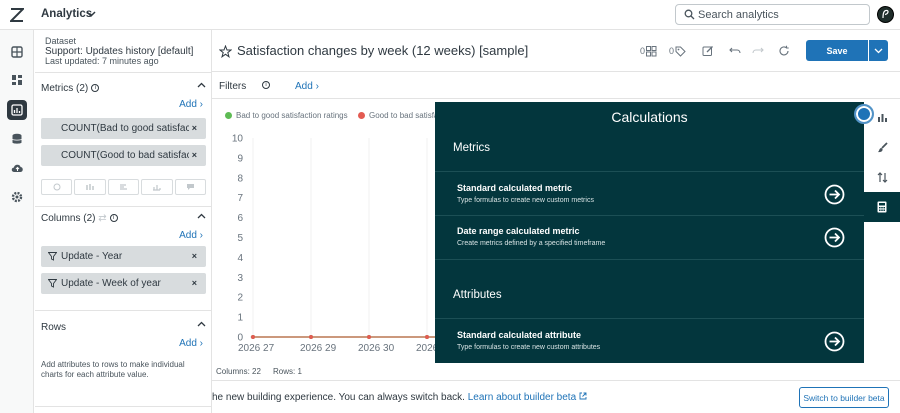 Image resolution: width=900 pixels, height=413 pixels. I want to click on avatar-glyph-icon, so click(885, 14).